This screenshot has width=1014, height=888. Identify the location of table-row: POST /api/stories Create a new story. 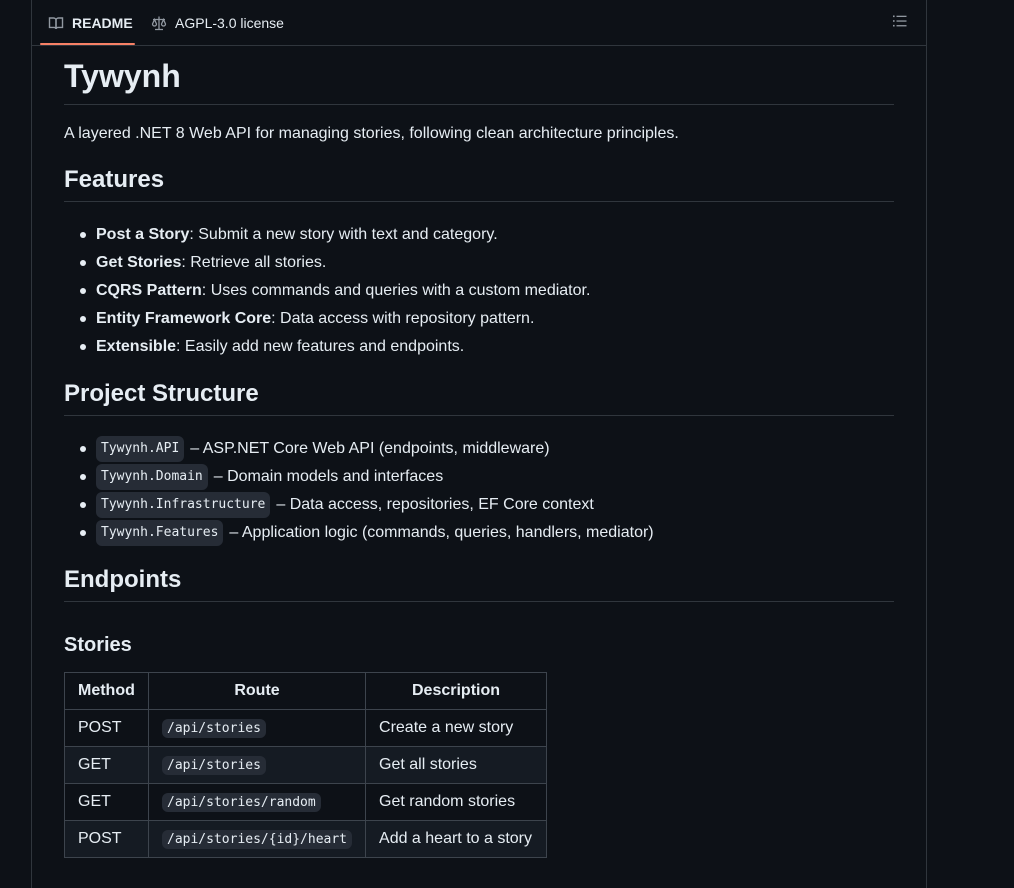
(306, 728).